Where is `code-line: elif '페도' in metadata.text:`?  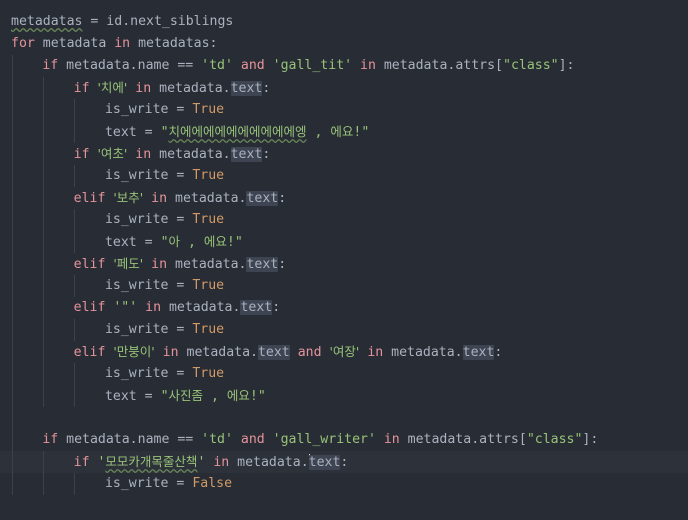
code-line: elif '페도' in metadata.text: is located at coordinates (344, 264).